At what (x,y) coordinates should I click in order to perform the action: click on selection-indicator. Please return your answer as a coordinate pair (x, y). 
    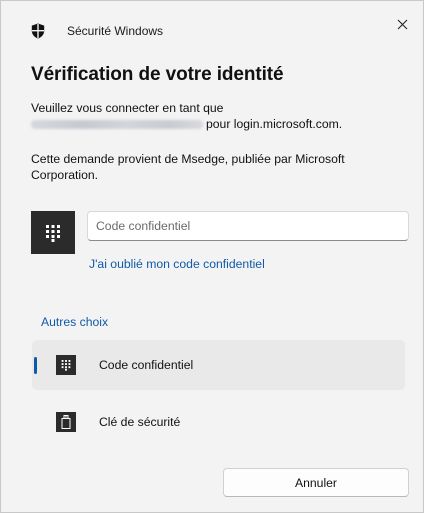
    Looking at the image, I should click on (35, 365).